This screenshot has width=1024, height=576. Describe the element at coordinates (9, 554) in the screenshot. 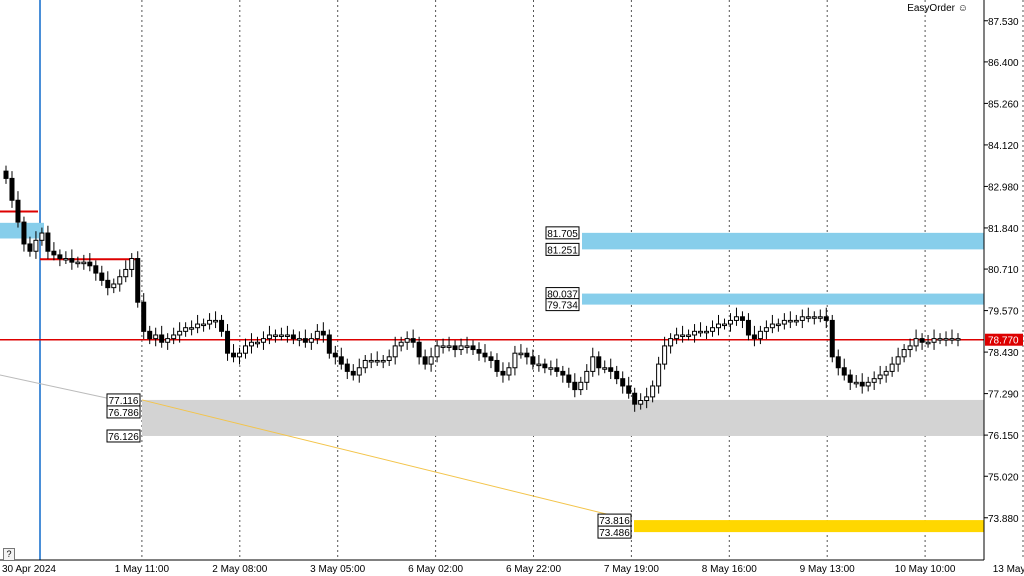

I see `help-button: ?` at that location.